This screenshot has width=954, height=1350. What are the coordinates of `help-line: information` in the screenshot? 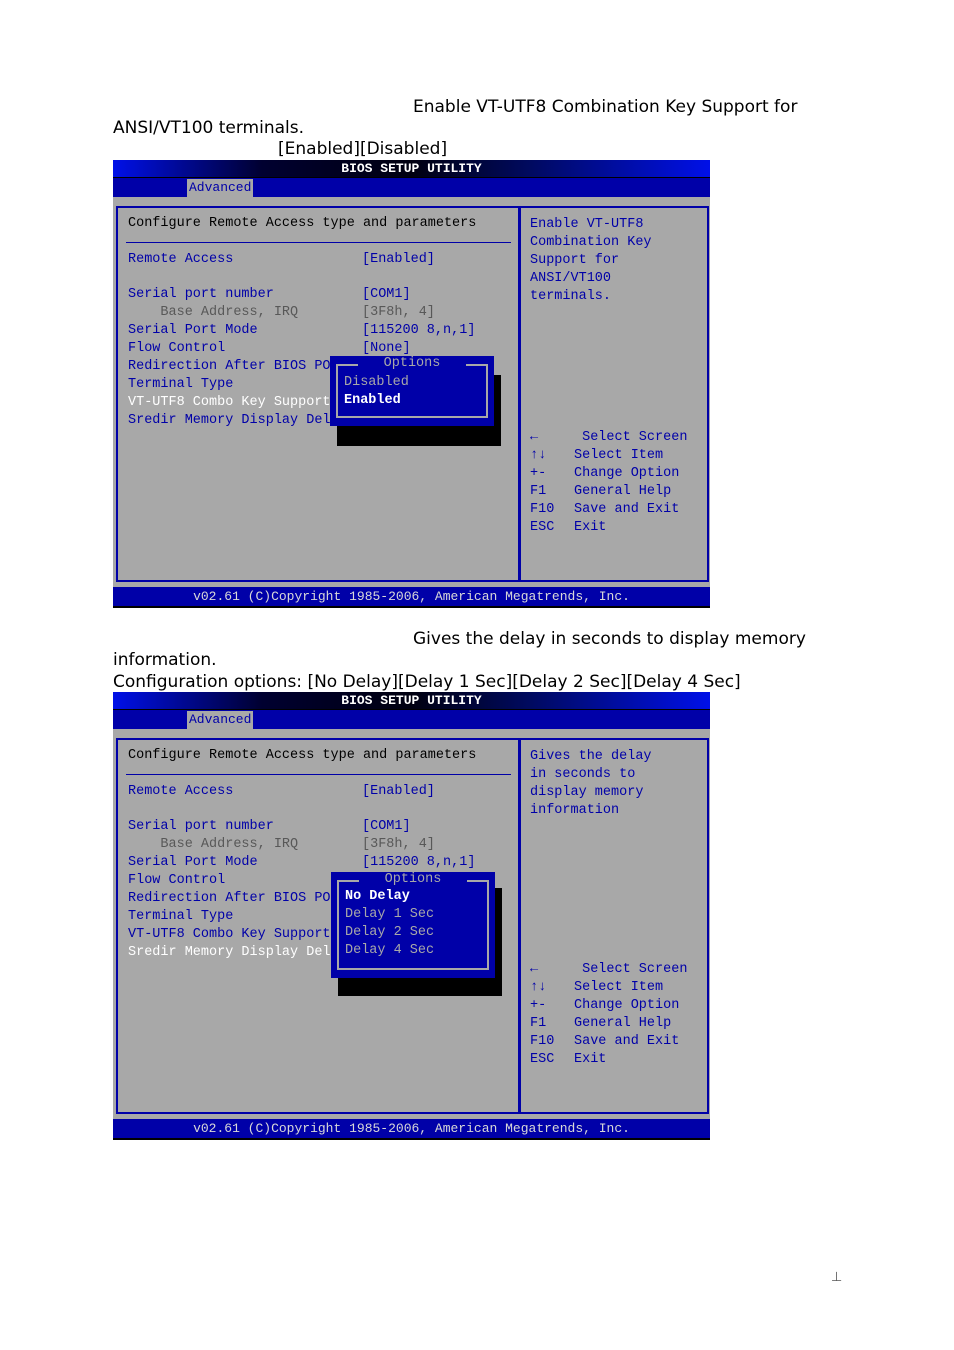 It's located at (575, 810).